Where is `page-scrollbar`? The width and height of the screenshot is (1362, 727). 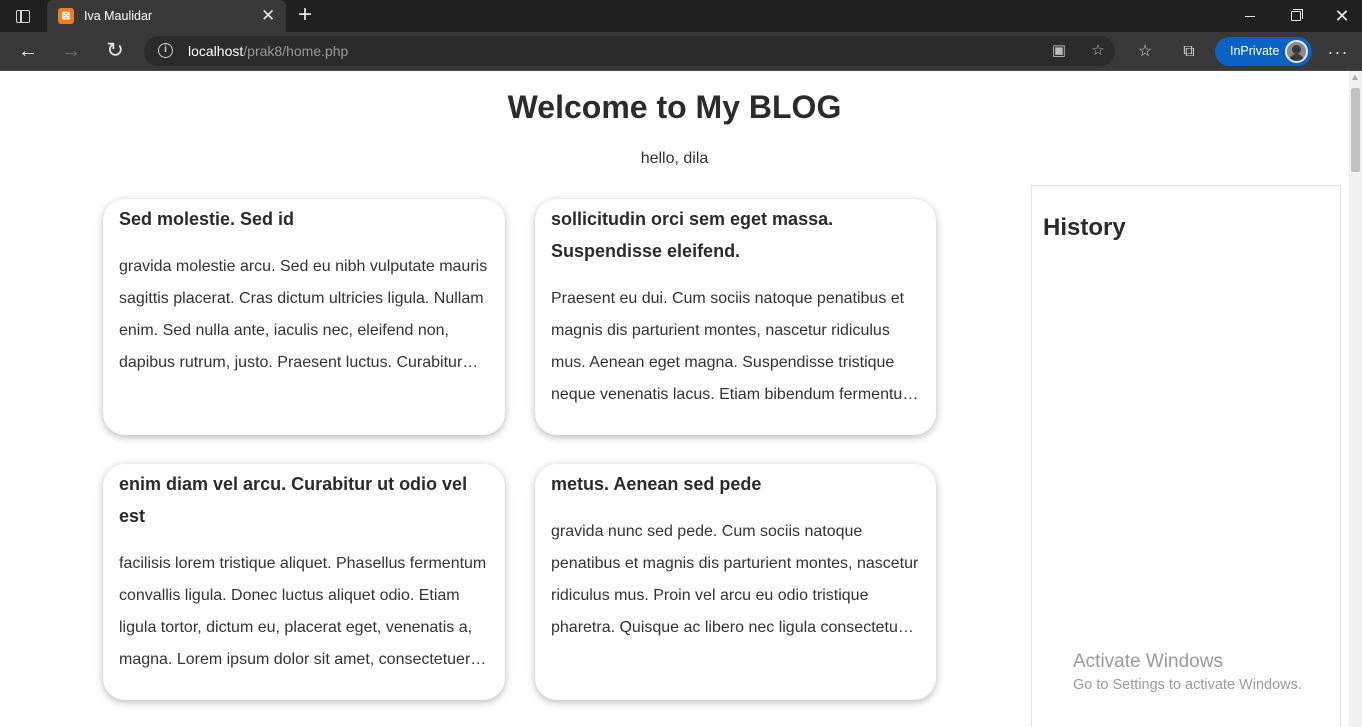
page-scrollbar is located at coordinates (1355, 399).